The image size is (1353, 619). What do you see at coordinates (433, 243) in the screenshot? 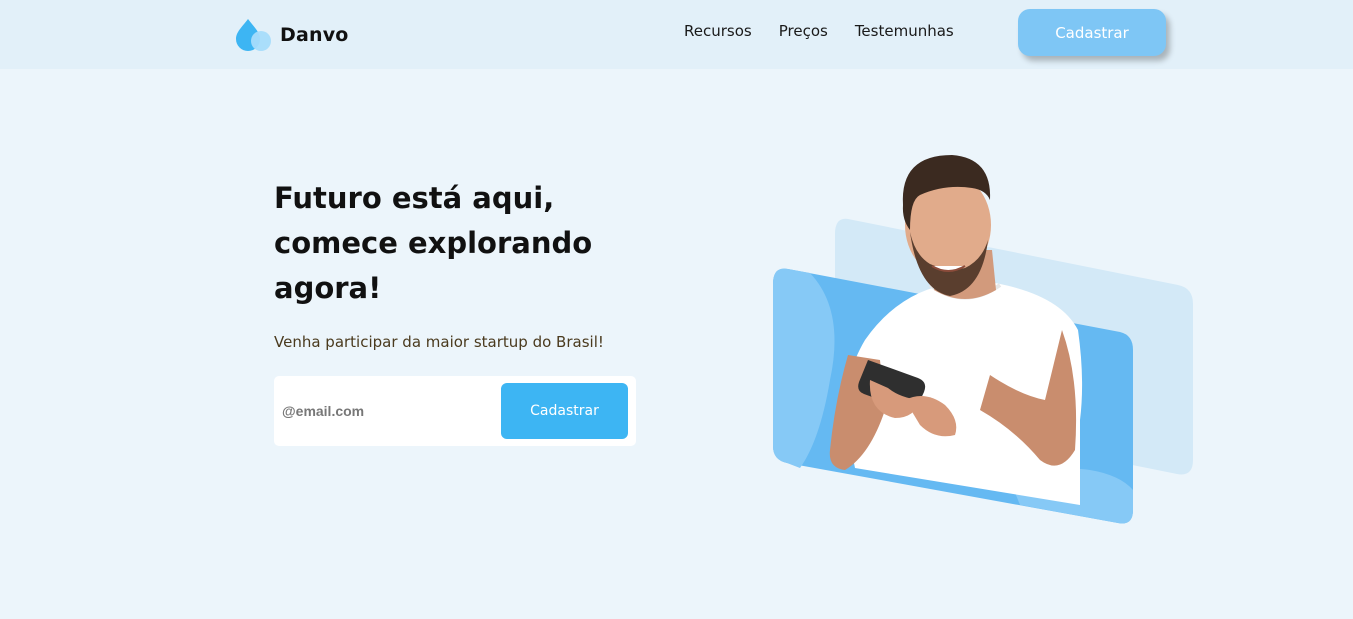
I see `hero-title-line-2: comece explorando` at bounding box center [433, 243].